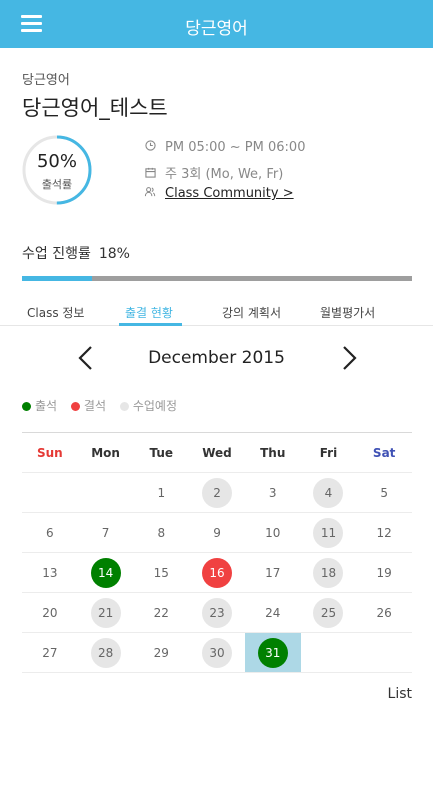  What do you see at coordinates (251, 312) in the screenshot?
I see `tab-syllabus: 강의 계획서` at bounding box center [251, 312].